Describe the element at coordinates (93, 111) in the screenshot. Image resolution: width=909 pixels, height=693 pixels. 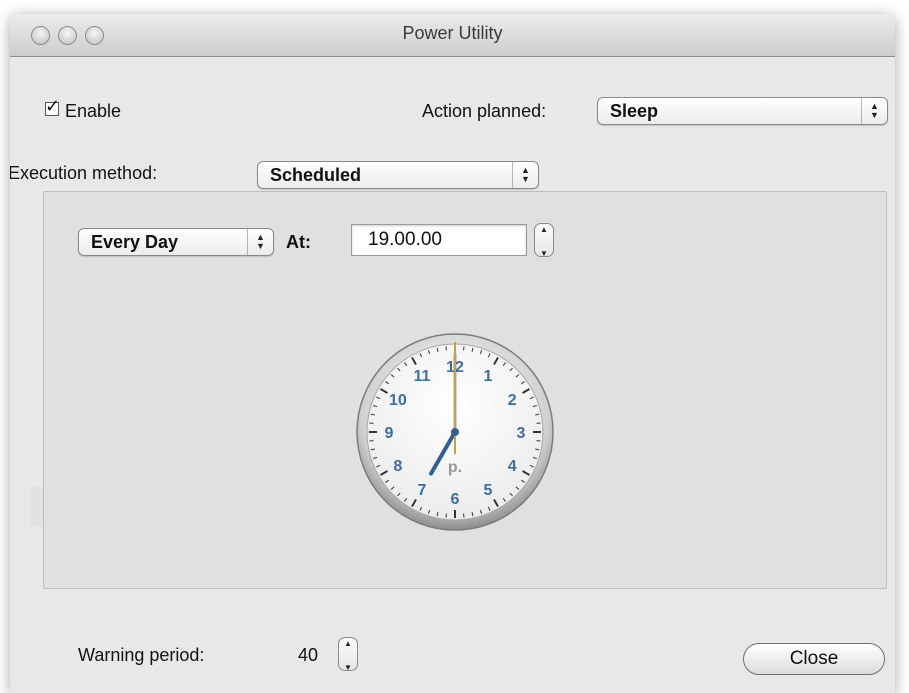
I see `enable-label: Enable` at that location.